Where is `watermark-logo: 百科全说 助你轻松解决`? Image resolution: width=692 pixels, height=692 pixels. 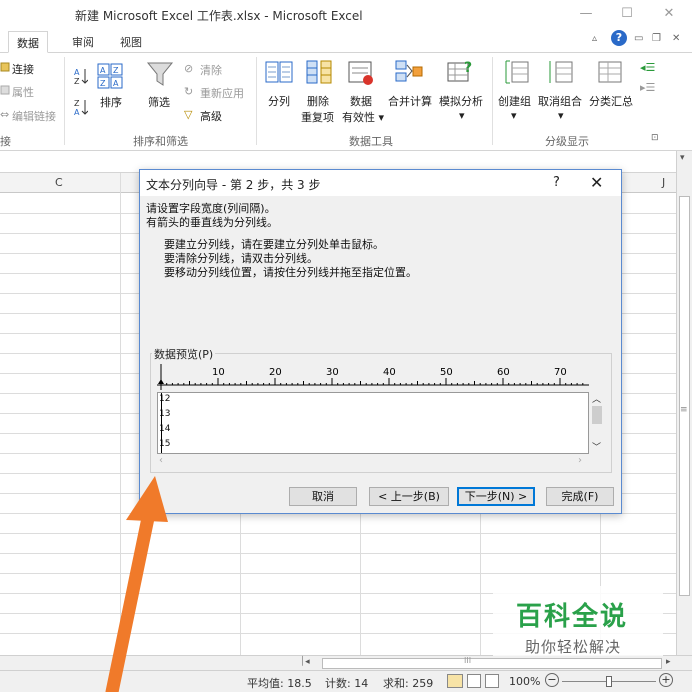 watermark-logo: 百科全说 助你轻松解决 is located at coordinates (578, 621).